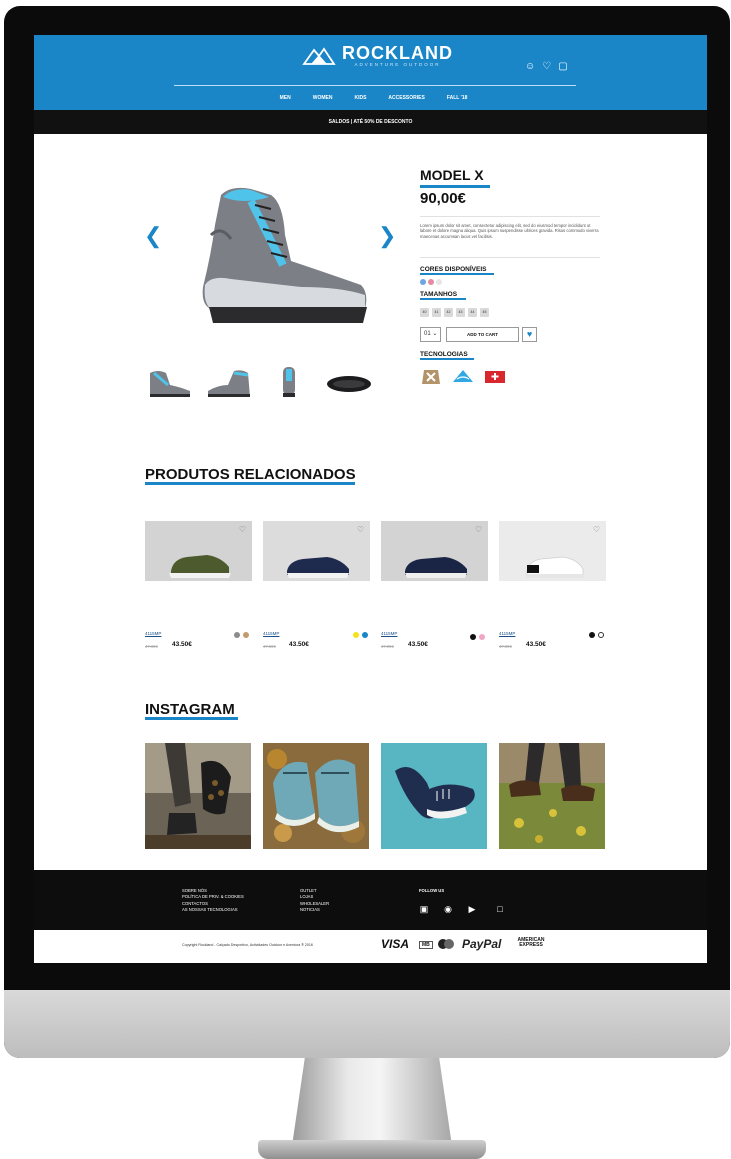 This screenshot has height=1159, width=731. What do you see at coordinates (316, 796) in the screenshot?
I see `instagram-photo-teal-sneakers` at bounding box center [316, 796].